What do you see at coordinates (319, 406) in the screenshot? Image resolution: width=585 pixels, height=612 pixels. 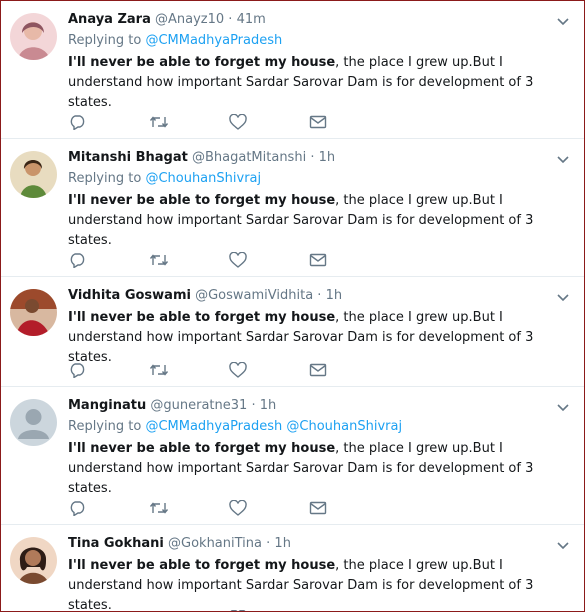 I see `tweet-header: Manginatu @guneratne31 · 1h` at bounding box center [319, 406].